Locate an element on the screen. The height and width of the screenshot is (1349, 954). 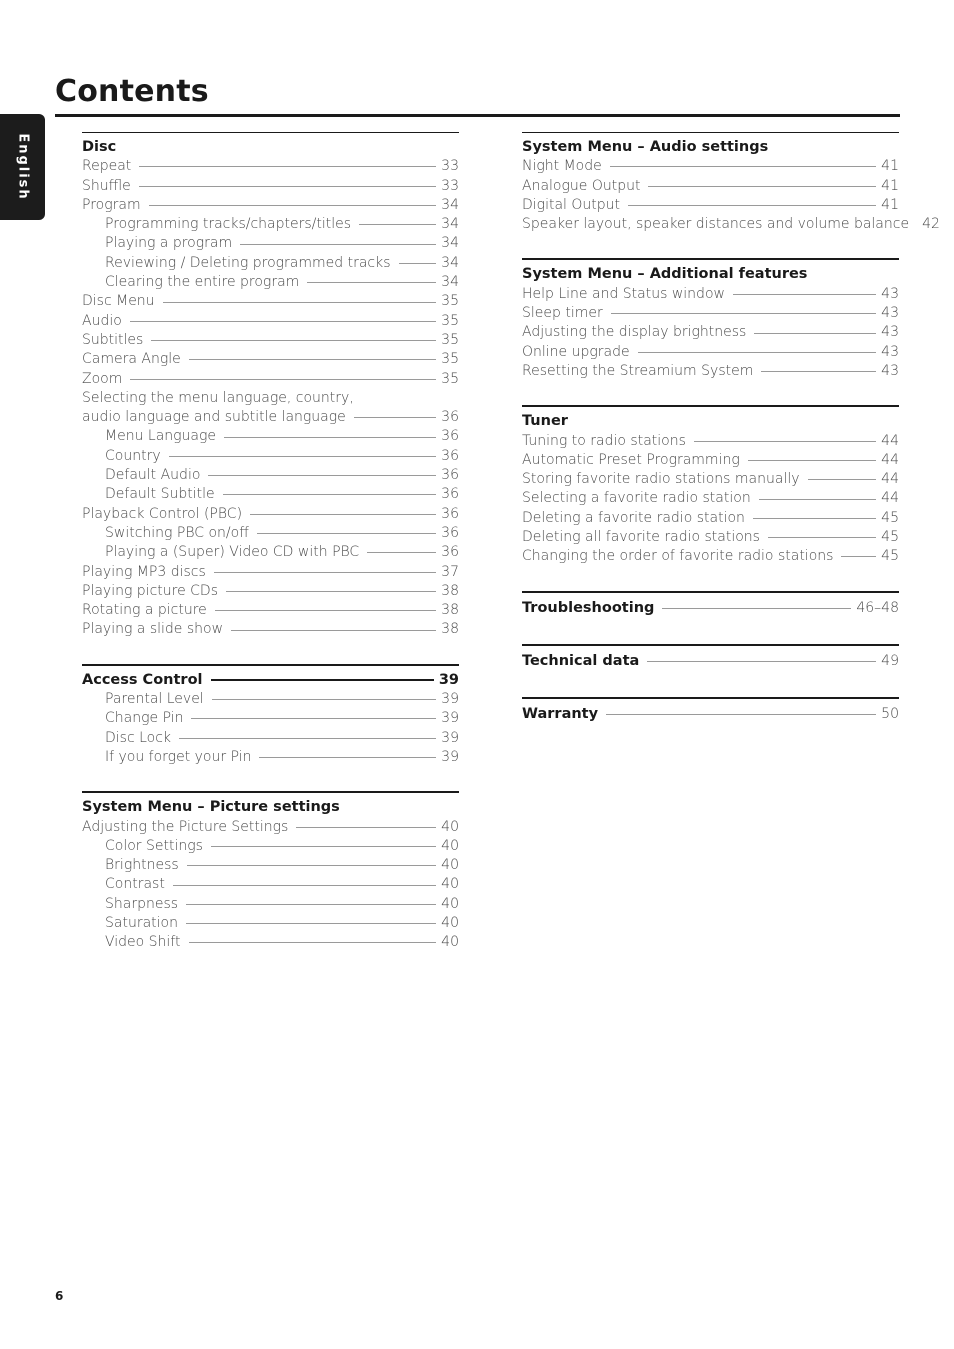
toc-entry: Playing MP3 discs 37 is located at coordinates (270, 572).